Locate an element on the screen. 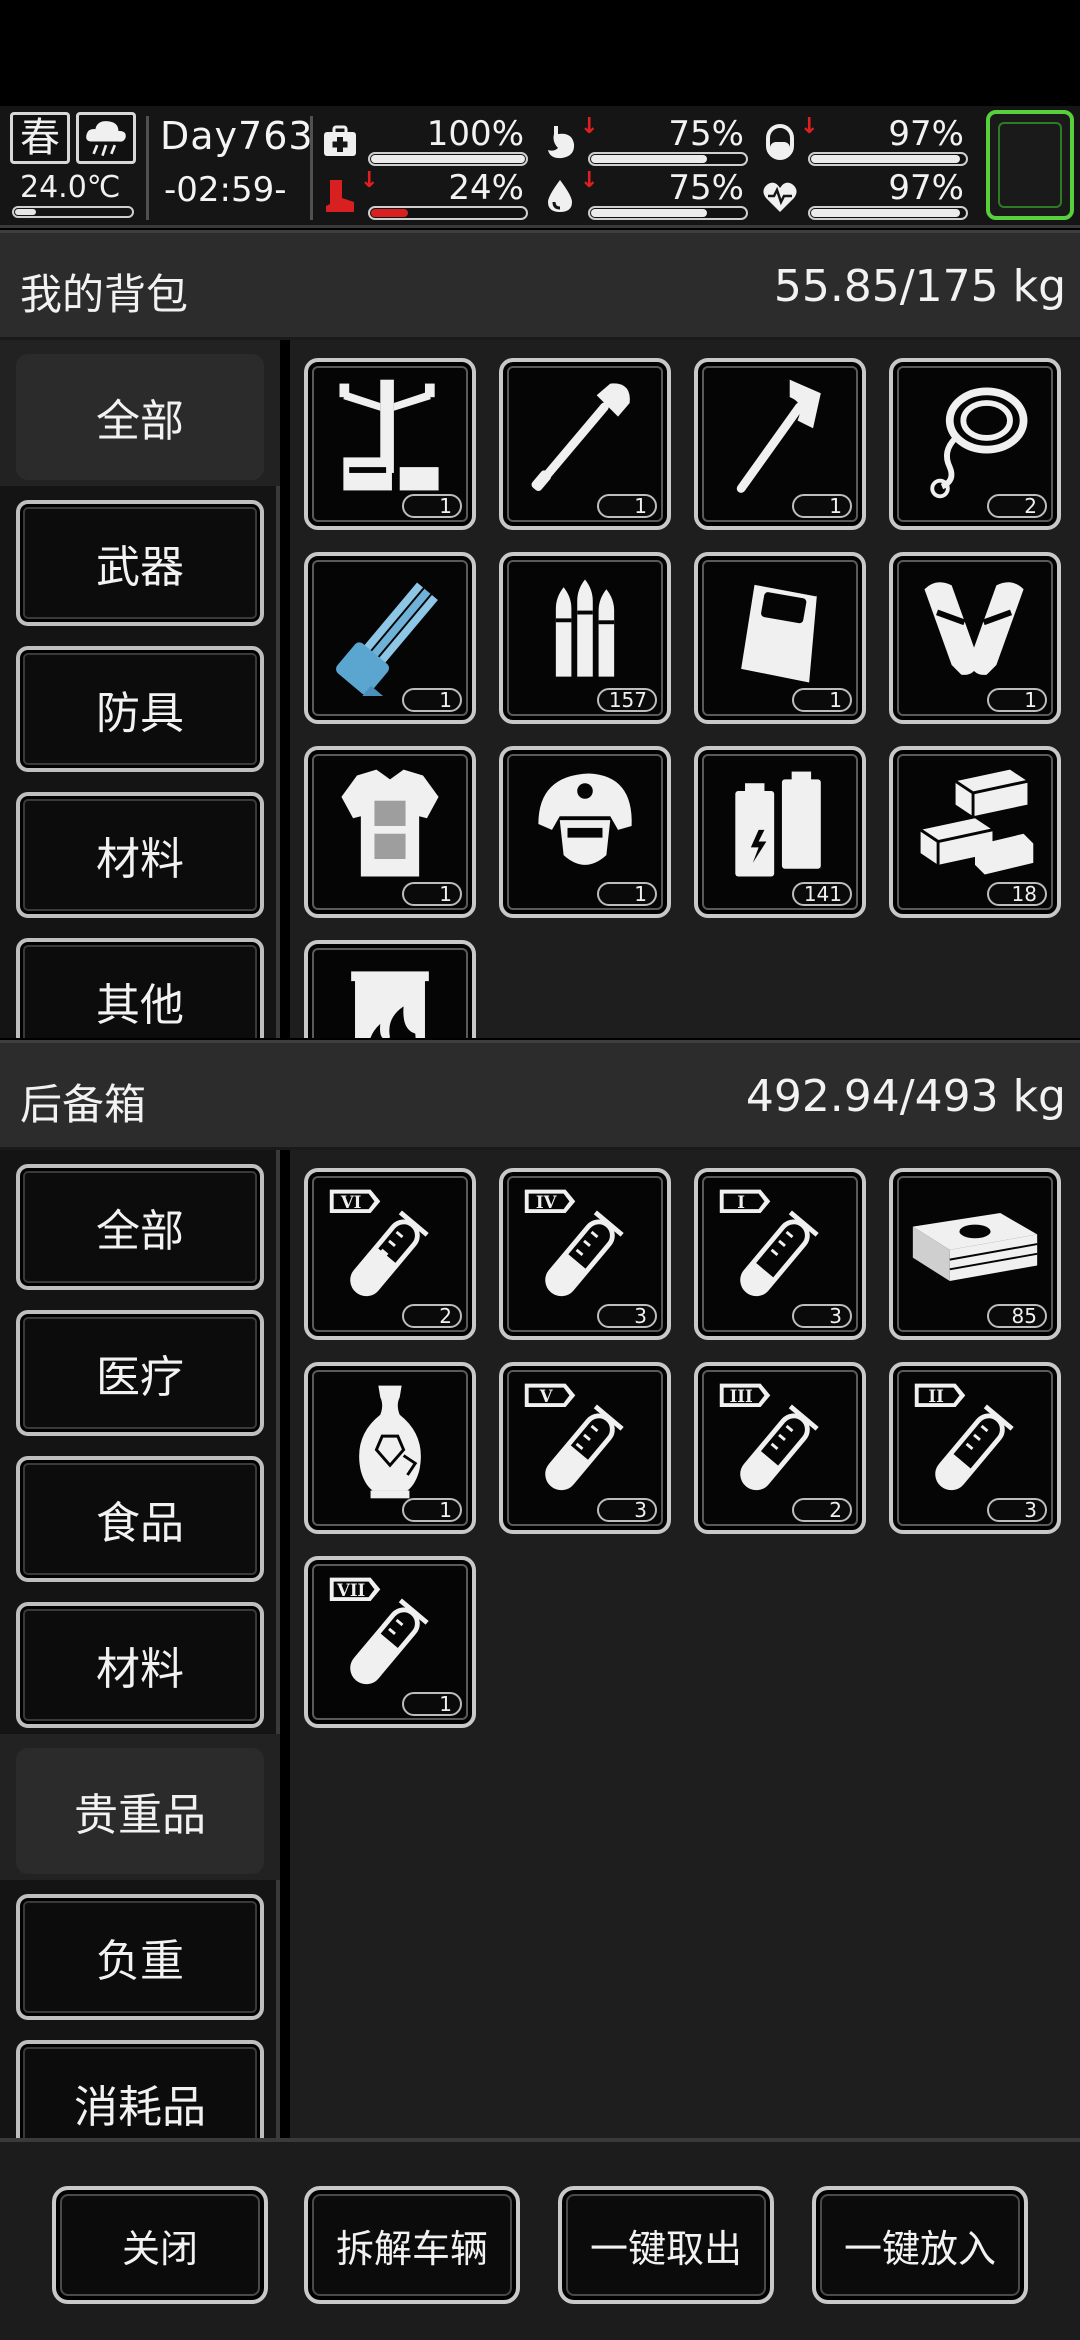 Image resolution: width=1080 pixels, height=2340 pixels. trunk-item-slot: I3 is located at coordinates (780, 1254).